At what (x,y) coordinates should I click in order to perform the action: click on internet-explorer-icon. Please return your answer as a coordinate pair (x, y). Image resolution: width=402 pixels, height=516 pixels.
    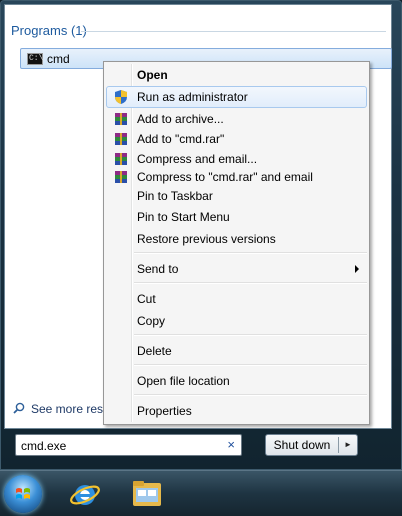
    Looking at the image, I should click on (85, 494).